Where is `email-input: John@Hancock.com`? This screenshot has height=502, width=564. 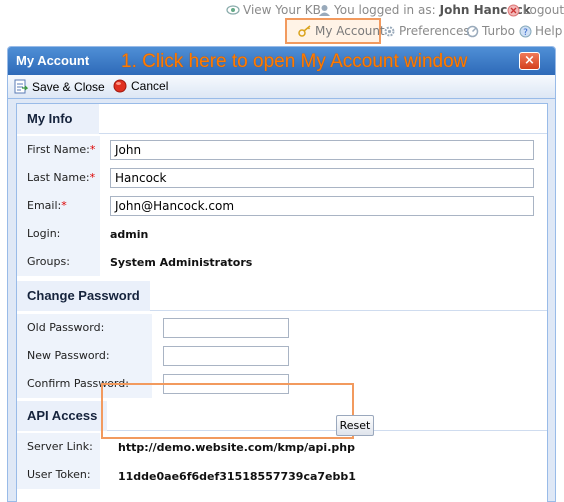
email-input: John@Hancock.com is located at coordinates (322, 206).